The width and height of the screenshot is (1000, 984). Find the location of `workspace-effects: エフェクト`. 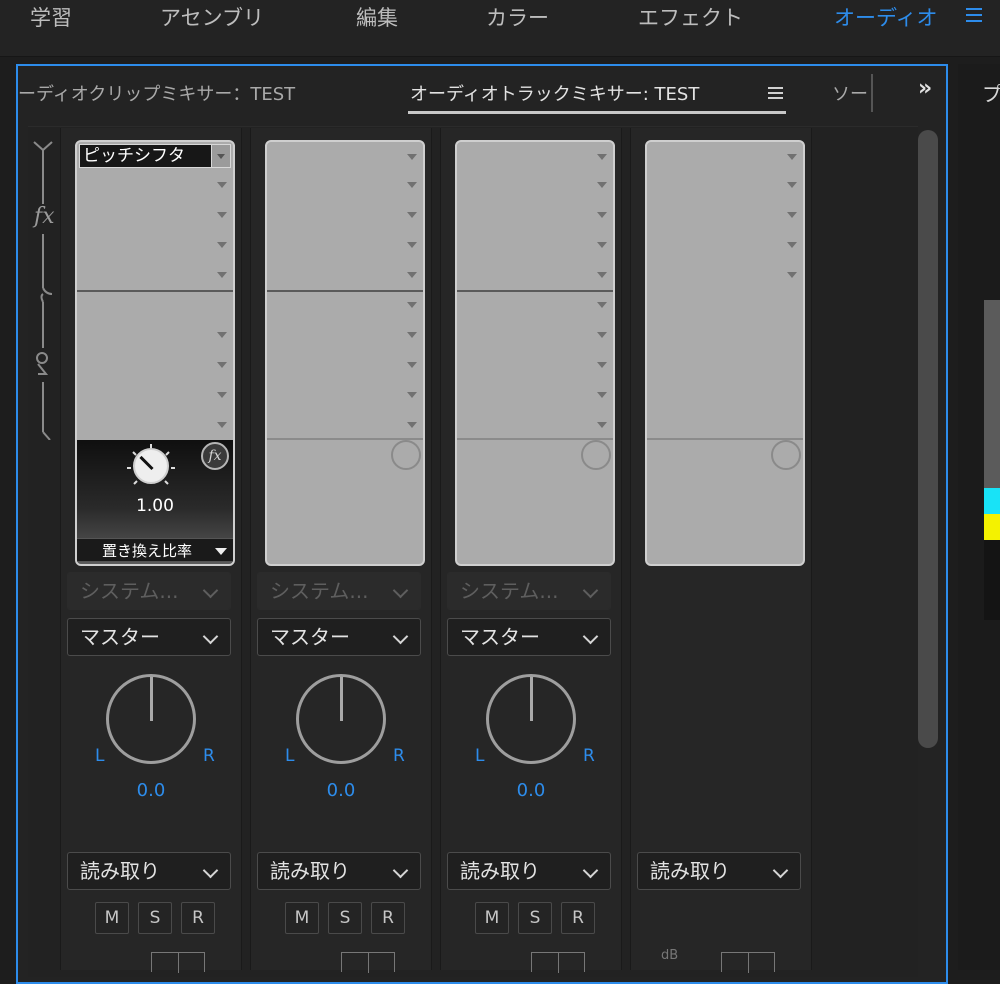

workspace-effects: エフェクト is located at coordinates (690, 17).